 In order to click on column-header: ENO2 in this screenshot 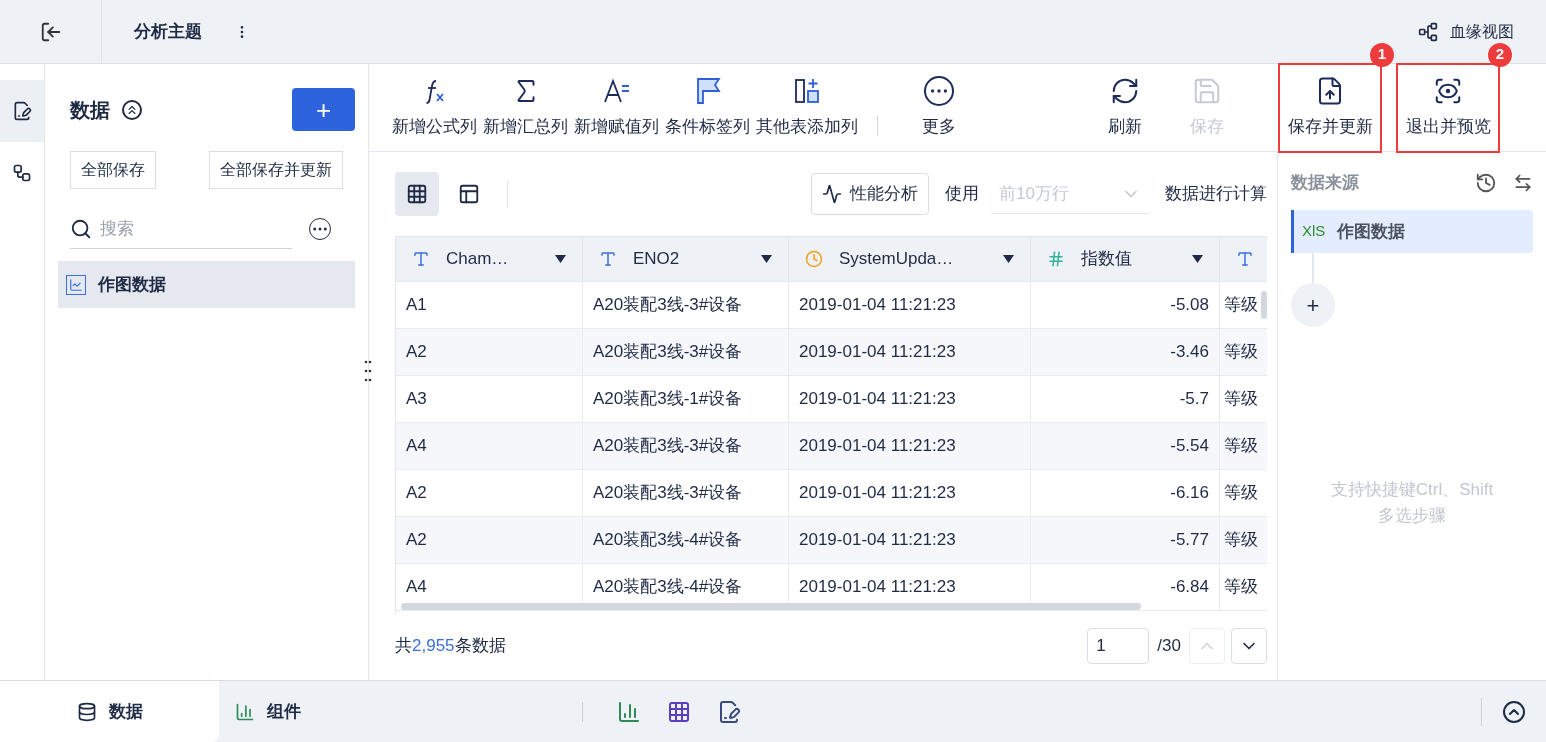, I will do `click(686, 259)`.